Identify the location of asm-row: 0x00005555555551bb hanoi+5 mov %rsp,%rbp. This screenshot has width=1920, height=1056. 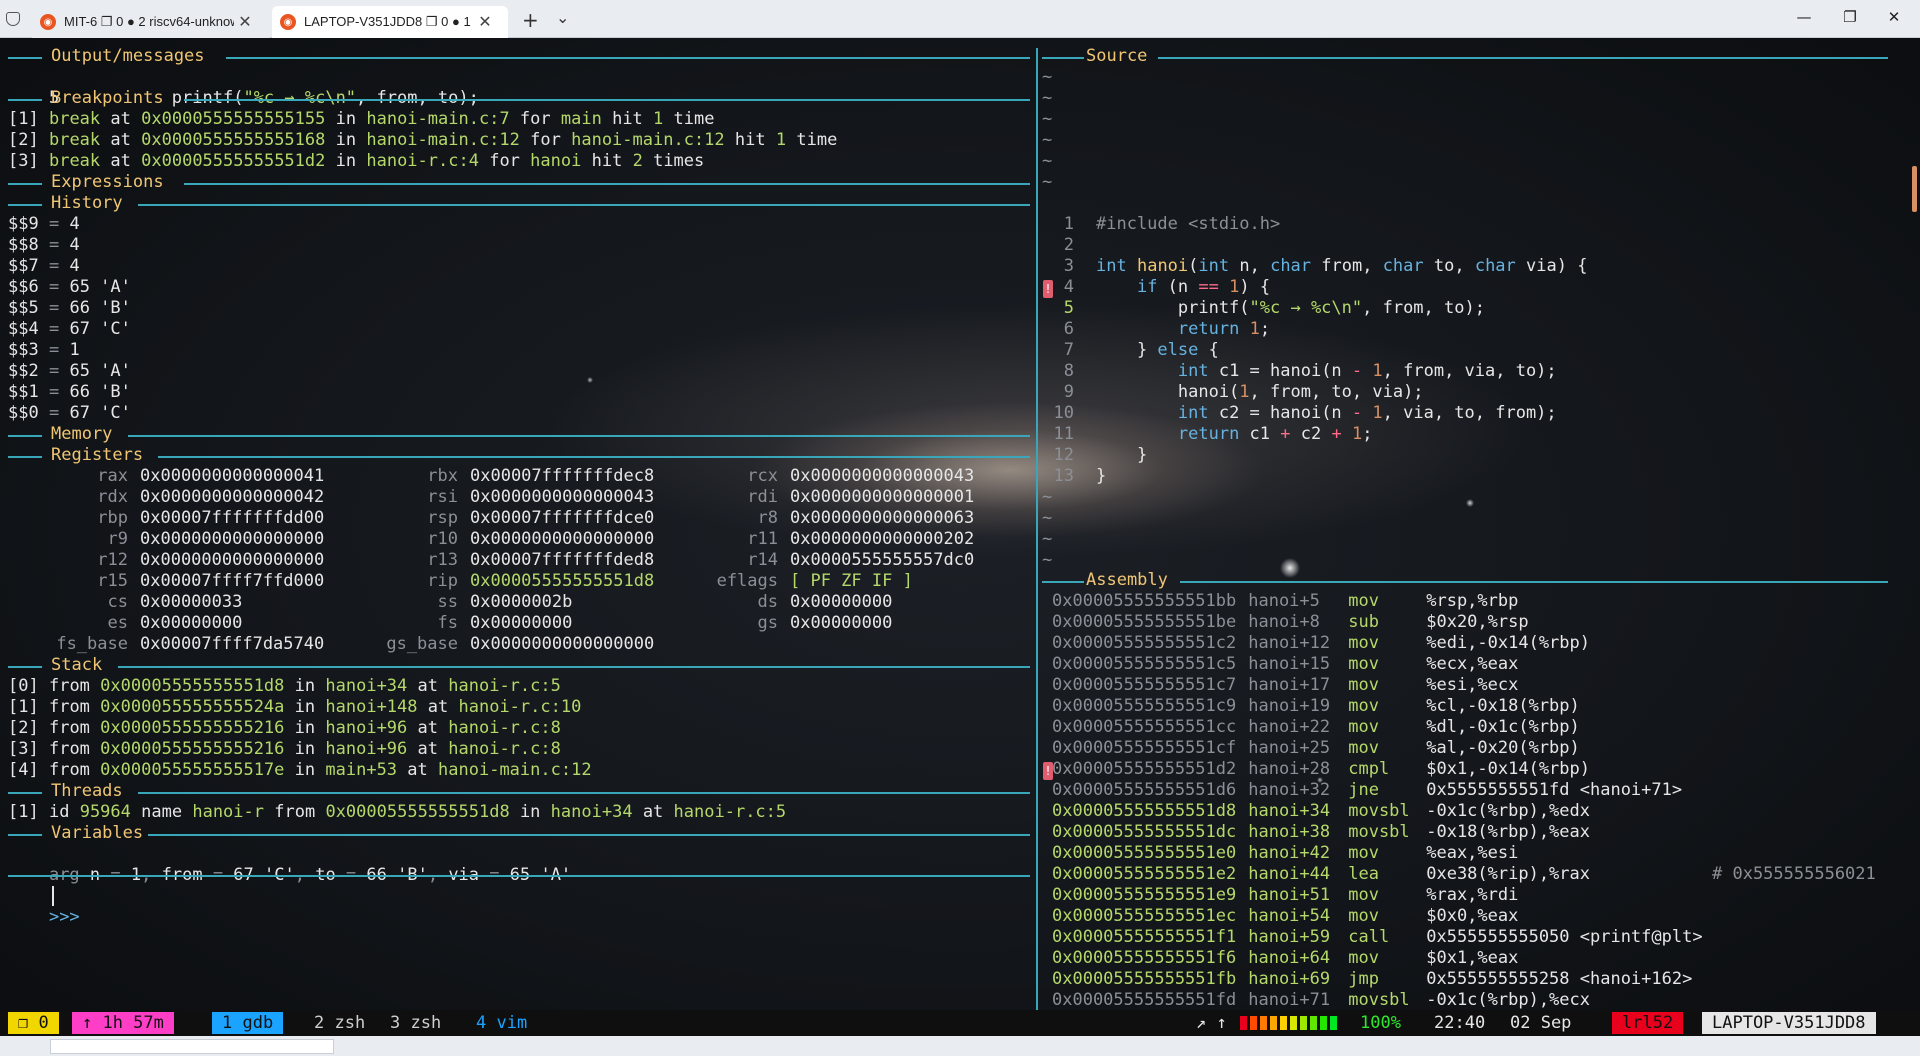
(1285, 601).